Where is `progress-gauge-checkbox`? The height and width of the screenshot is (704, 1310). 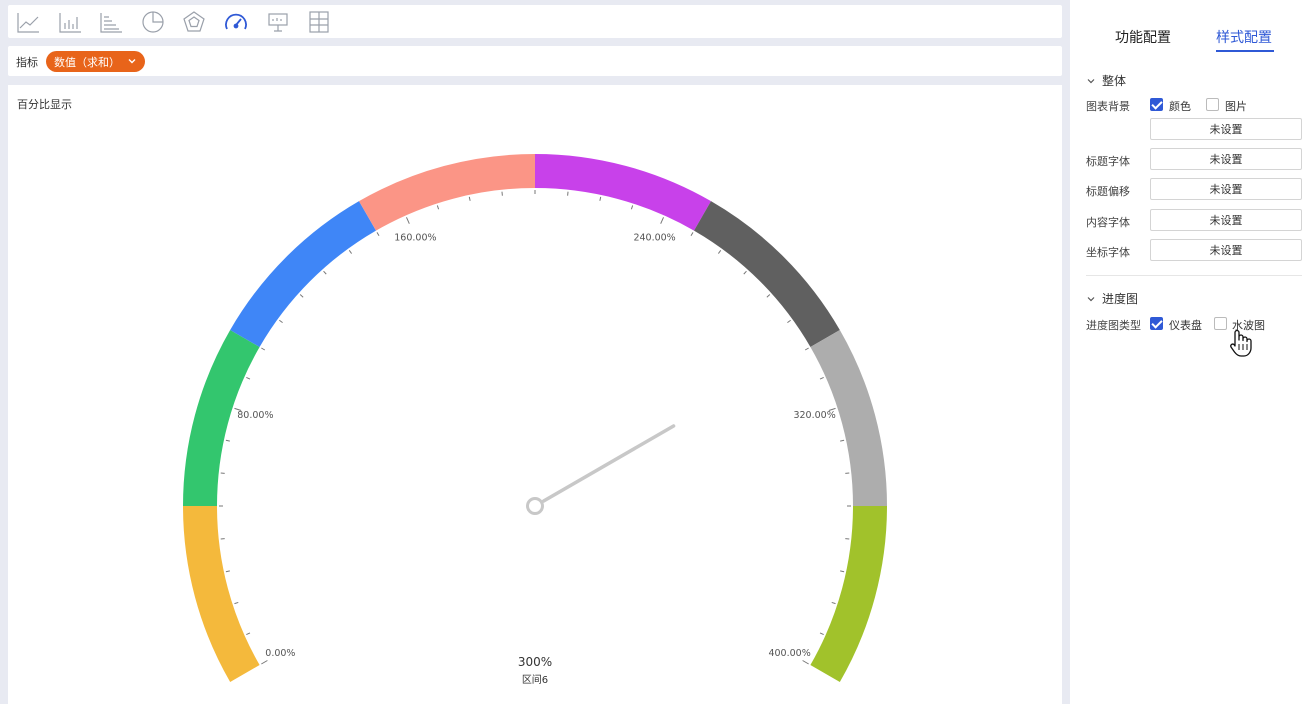
progress-gauge-checkbox is located at coordinates (1156, 323).